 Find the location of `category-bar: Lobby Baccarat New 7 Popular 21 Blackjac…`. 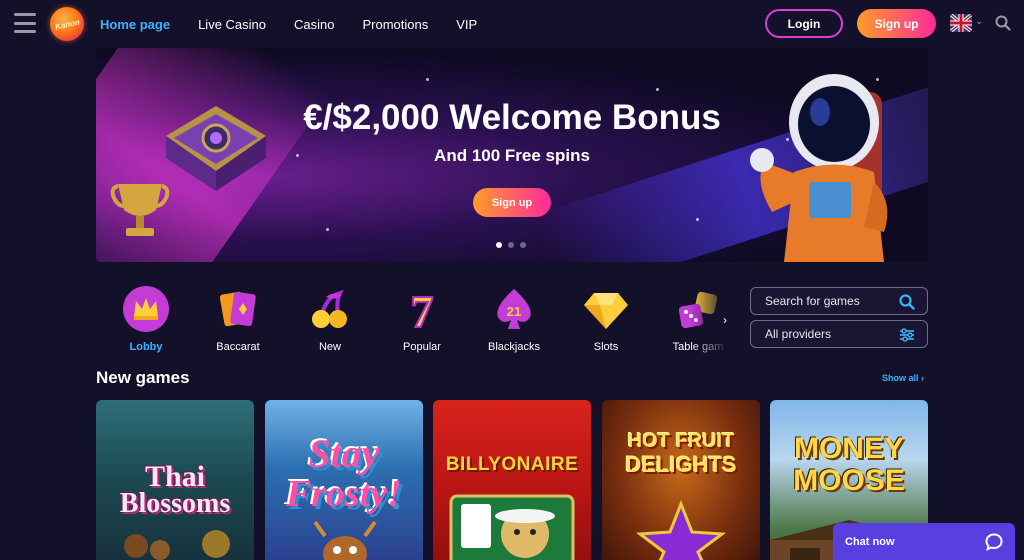

category-bar: Lobby Baccarat New 7 Popular 21 Blackjac… is located at coordinates (416, 322).